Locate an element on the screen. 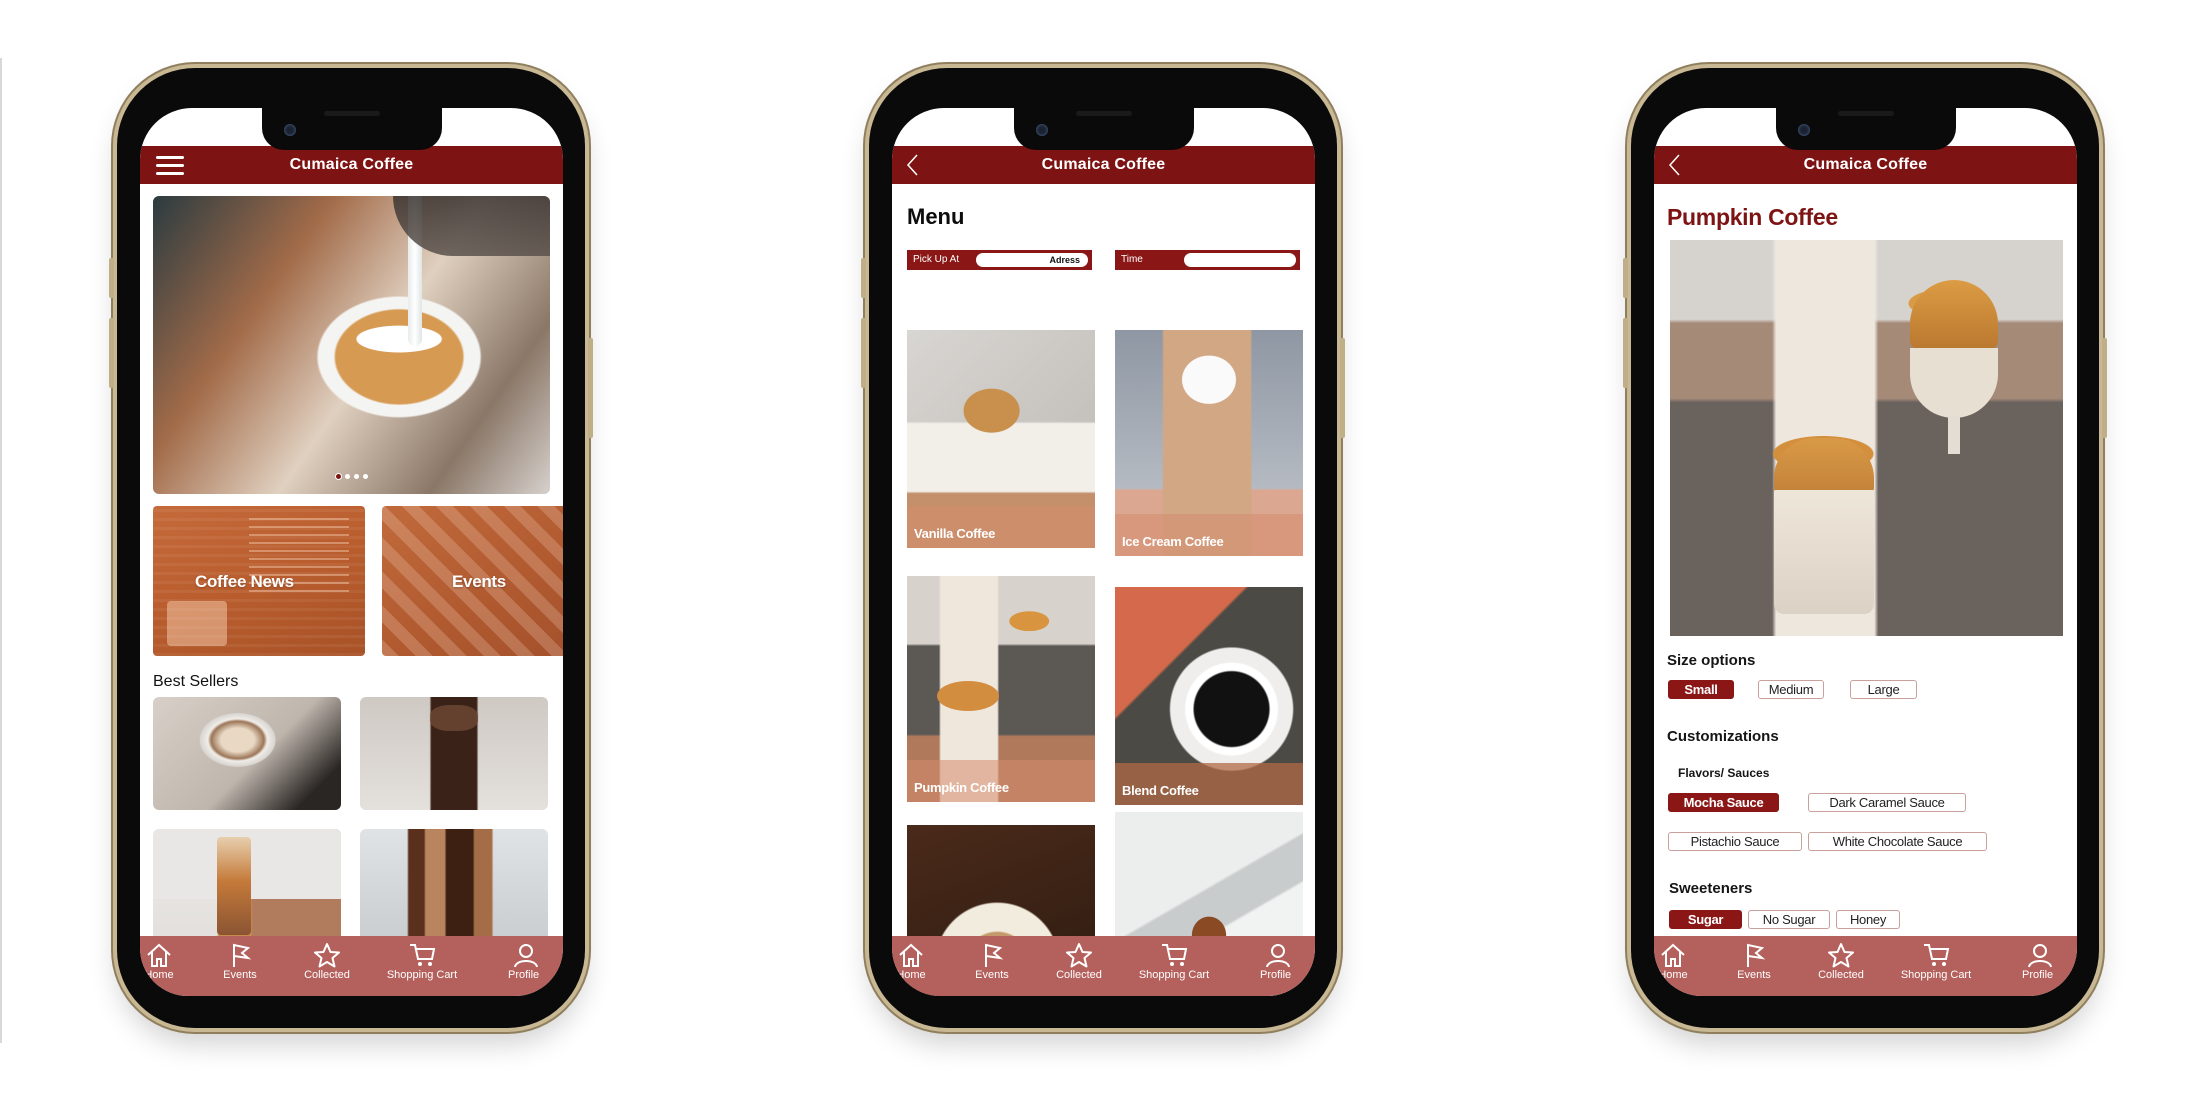  hero-carousel is located at coordinates (351, 345).